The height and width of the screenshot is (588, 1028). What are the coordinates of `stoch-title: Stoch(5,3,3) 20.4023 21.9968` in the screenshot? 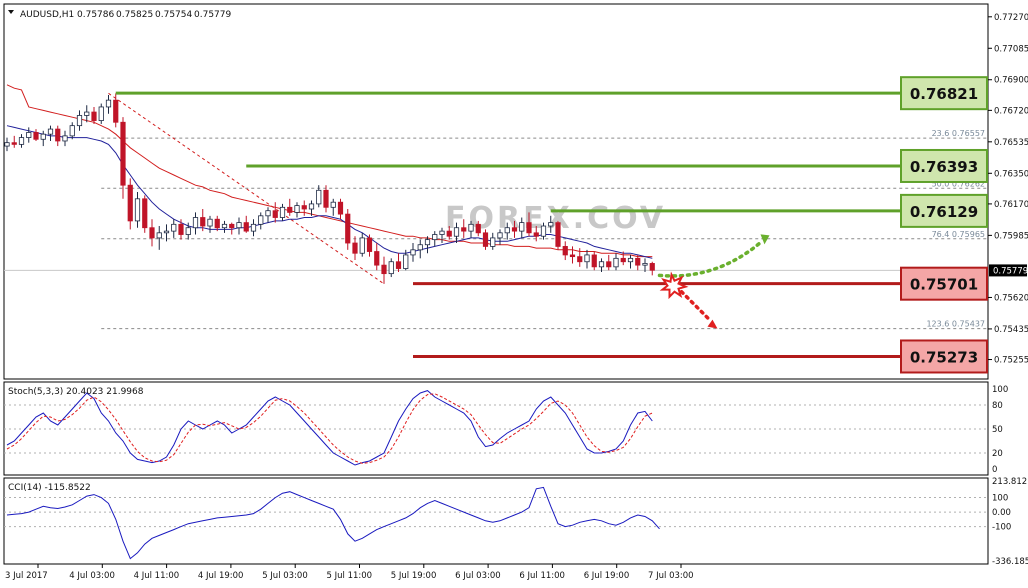 It's located at (76, 392).